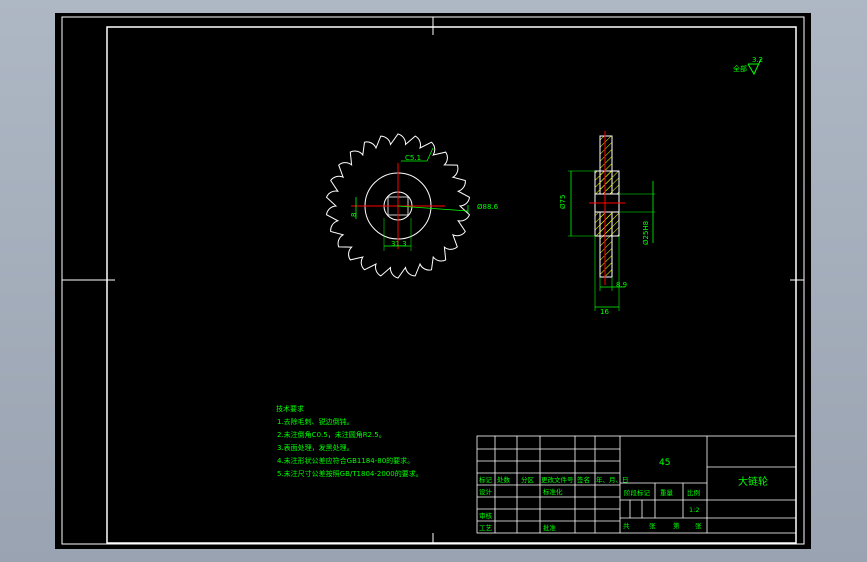 The height and width of the screenshot is (562, 867). Describe the element at coordinates (626, 525) in the screenshot. I see `footer-total: 共` at that location.